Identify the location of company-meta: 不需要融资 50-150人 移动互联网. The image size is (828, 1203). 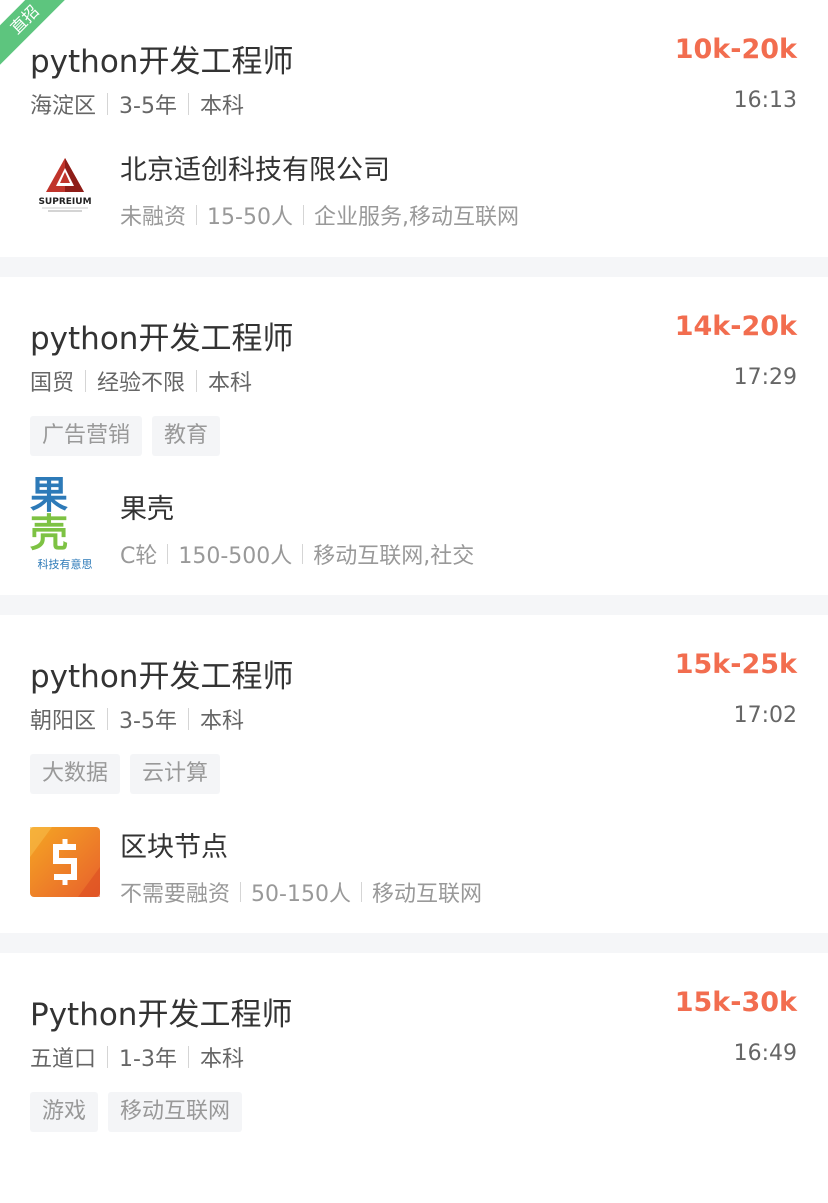
(301, 892).